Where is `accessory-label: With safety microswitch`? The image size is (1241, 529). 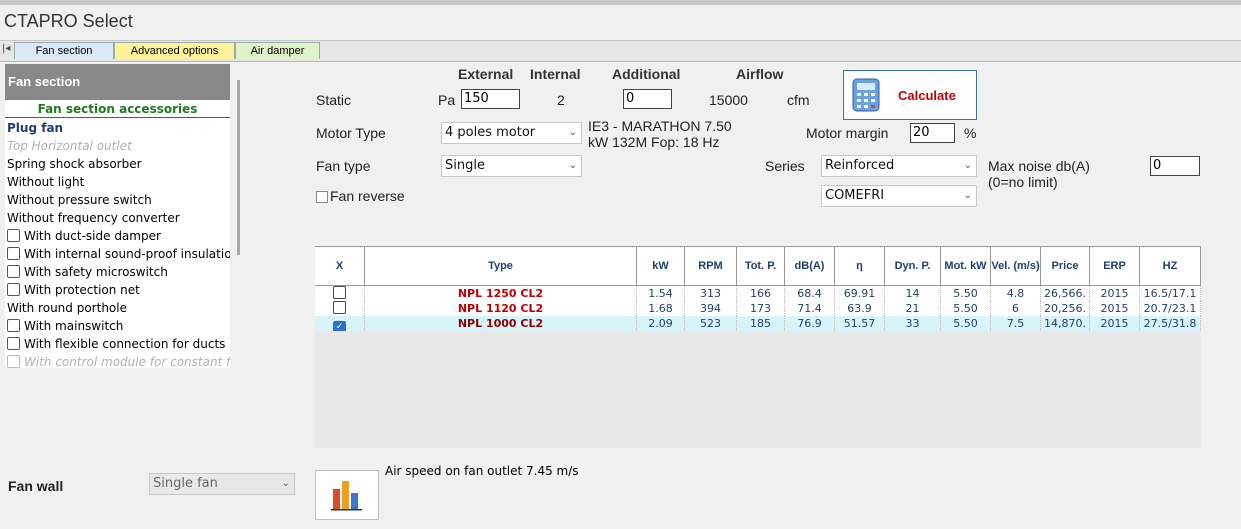 accessory-label: With safety microswitch is located at coordinates (96, 272).